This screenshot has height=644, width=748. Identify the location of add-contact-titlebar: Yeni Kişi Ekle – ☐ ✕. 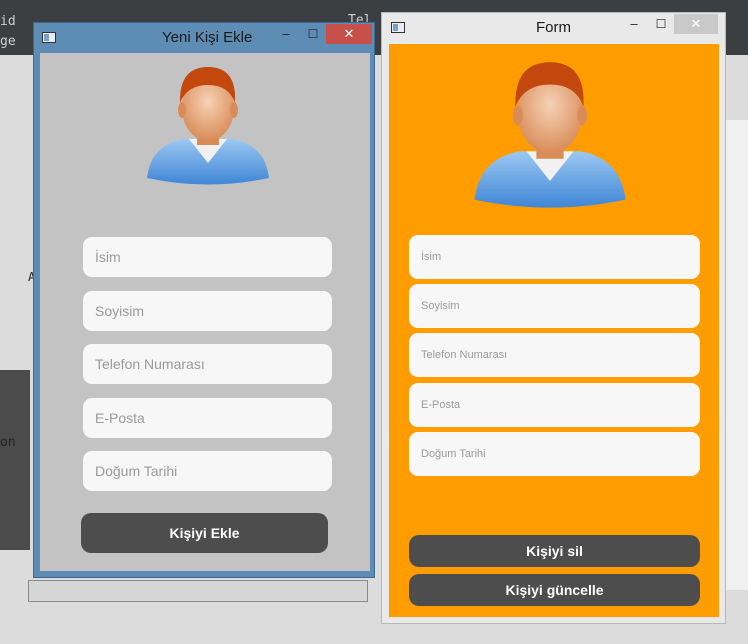
(204, 38).